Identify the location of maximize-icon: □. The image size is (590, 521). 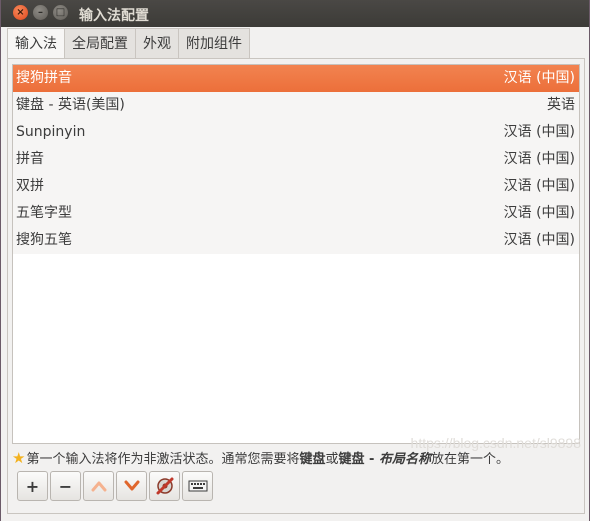
(60, 12).